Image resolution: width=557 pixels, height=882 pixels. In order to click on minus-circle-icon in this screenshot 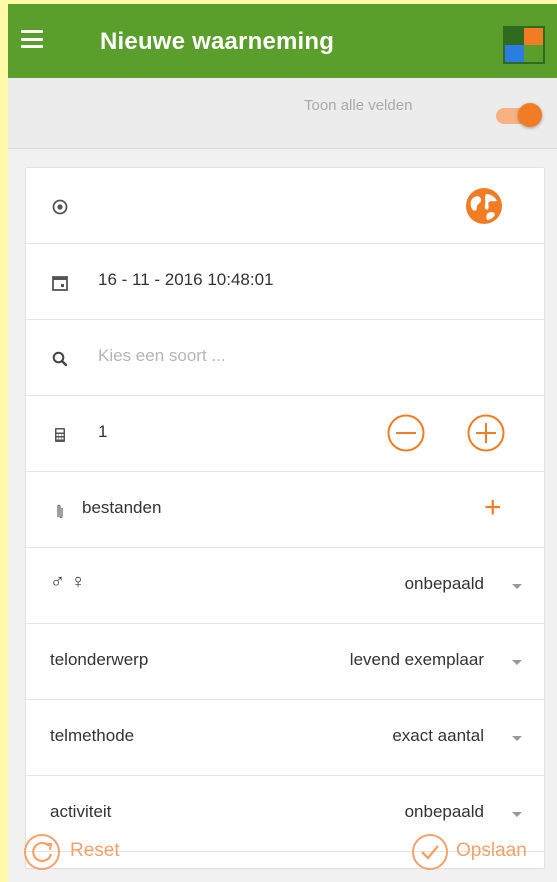, I will do `click(406, 433)`.